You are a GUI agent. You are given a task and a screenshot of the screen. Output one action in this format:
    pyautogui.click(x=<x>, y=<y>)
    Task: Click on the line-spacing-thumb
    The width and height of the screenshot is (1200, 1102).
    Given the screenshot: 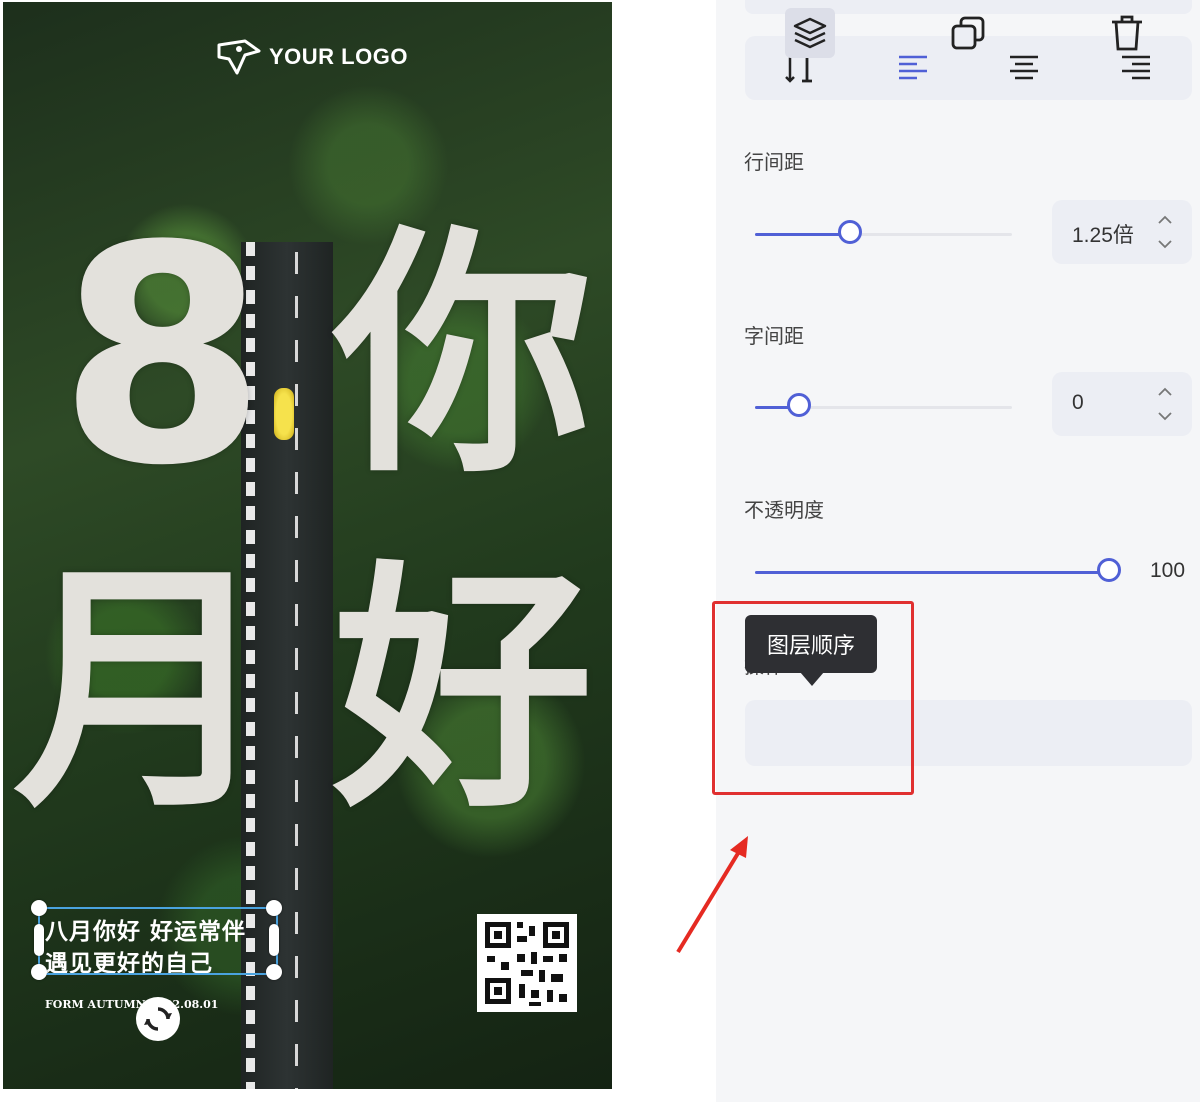 What is the action you would take?
    pyautogui.click(x=850, y=232)
    